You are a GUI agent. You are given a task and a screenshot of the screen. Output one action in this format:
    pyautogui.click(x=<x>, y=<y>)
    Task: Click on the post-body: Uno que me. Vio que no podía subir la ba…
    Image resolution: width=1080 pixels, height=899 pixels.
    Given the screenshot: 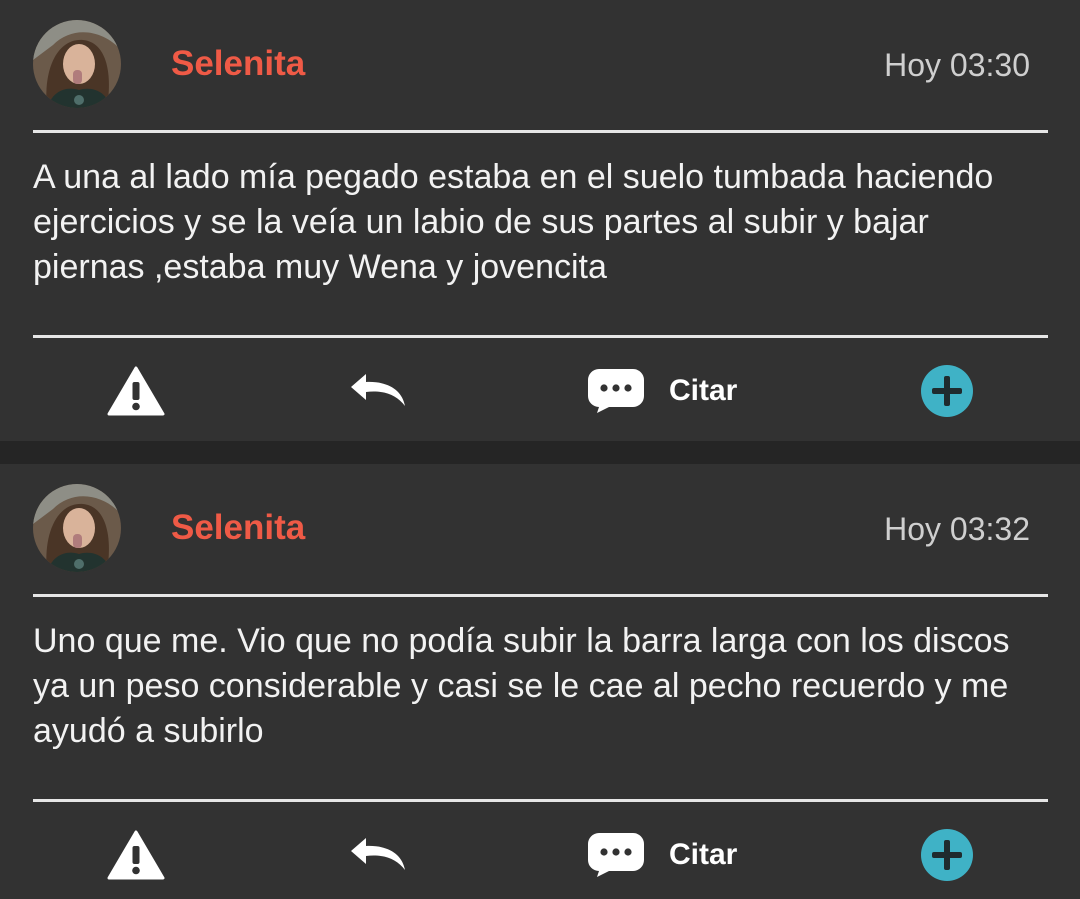 What is the action you would take?
    pyautogui.click(x=521, y=686)
    